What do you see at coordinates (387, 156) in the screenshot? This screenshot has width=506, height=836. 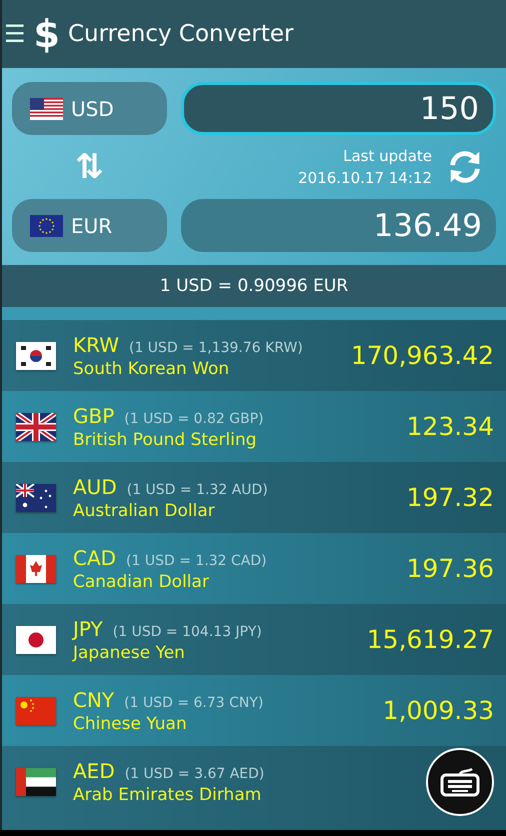 I see `last-update-label: Last update` at bounding box center [387, 156].